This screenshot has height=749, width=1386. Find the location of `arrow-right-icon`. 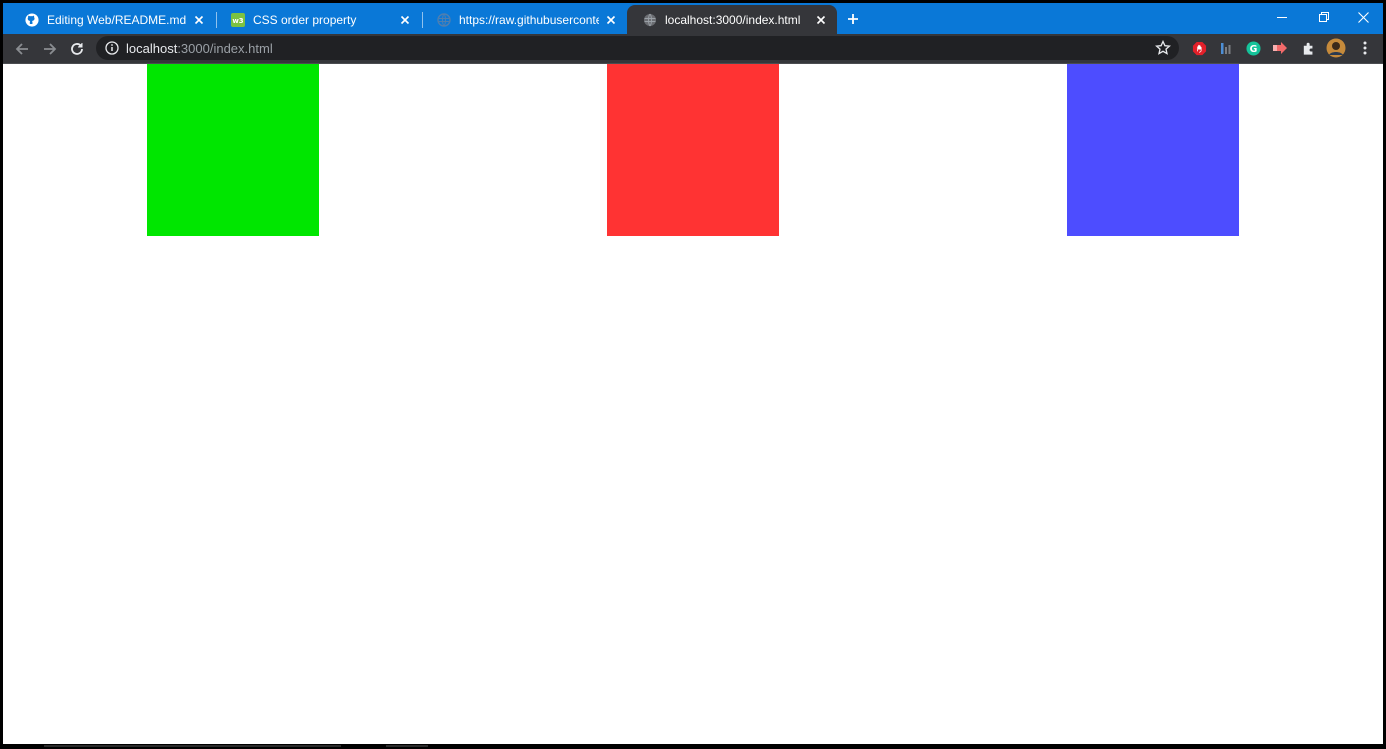

arrow-right-icon is located at coordinates (50, 49).